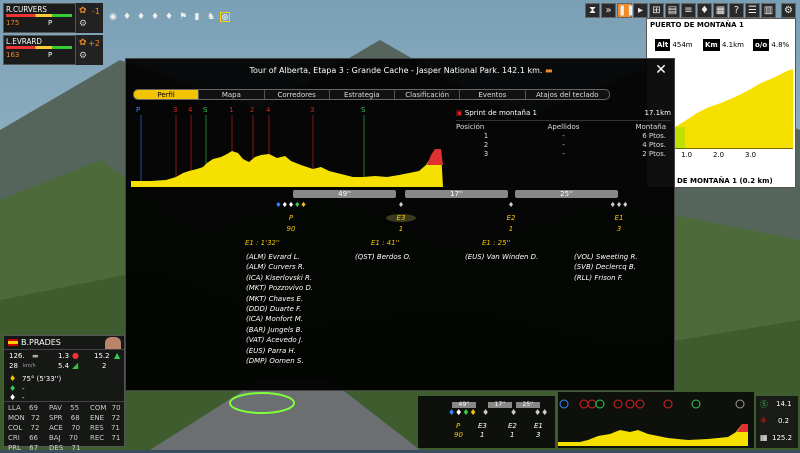 This screenshot has width=800, height=453. What do you see at coordinates (619, 229) in the screenshot?
I see `group-count: 3` at bounding box center [619, 229].